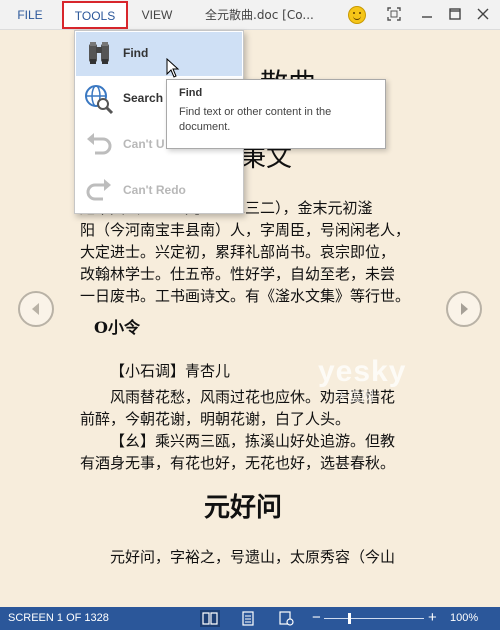  Describe the element at coordinates (355, 397) in the screenshot. I see `watermark-subtext: 天极网` at that location.